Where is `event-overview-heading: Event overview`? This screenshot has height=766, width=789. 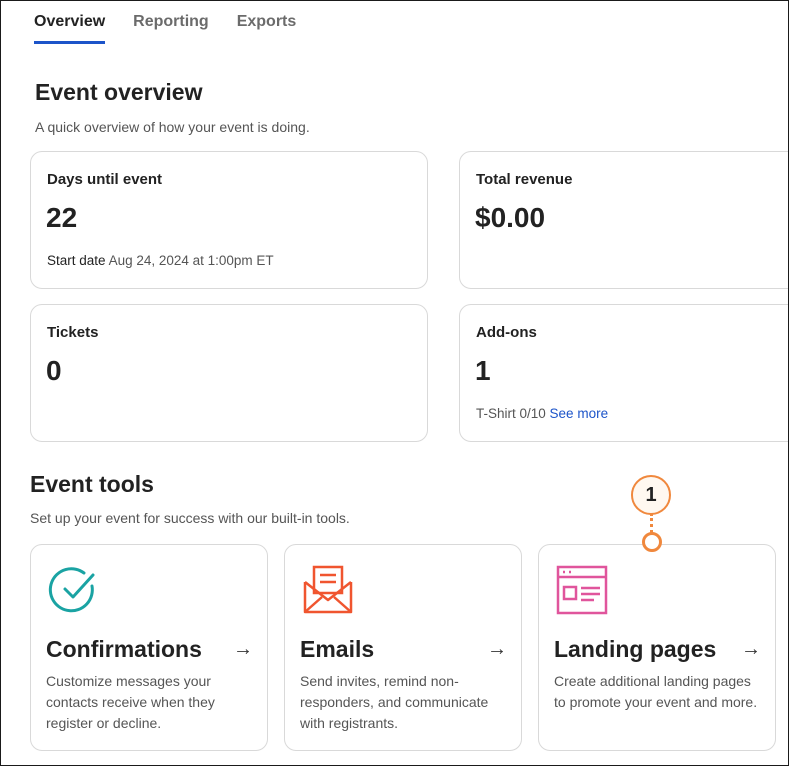
event-overview-heading: Event overview is located at coordinates (119, 92).